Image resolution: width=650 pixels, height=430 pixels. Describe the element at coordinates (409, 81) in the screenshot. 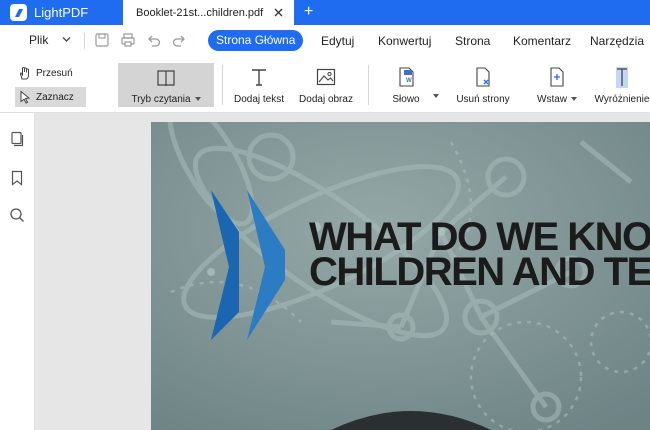

I see `svg-text: W` at that location.